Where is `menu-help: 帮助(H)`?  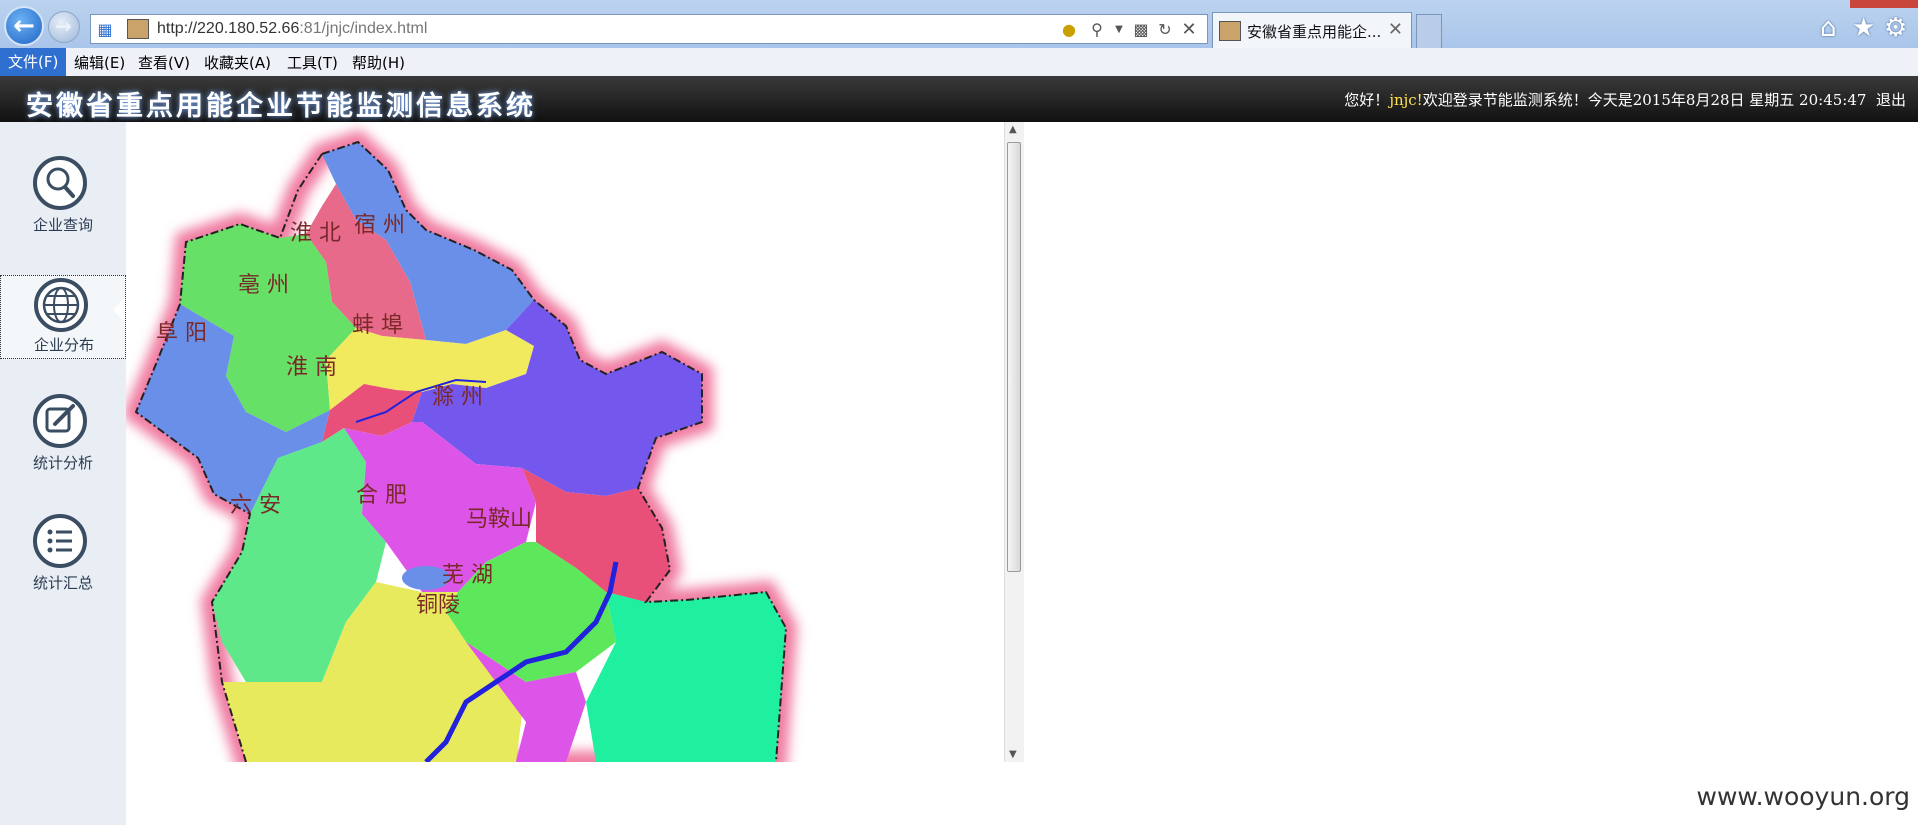 menu-help: 帮助(H) is located at coordinates (378, 62).